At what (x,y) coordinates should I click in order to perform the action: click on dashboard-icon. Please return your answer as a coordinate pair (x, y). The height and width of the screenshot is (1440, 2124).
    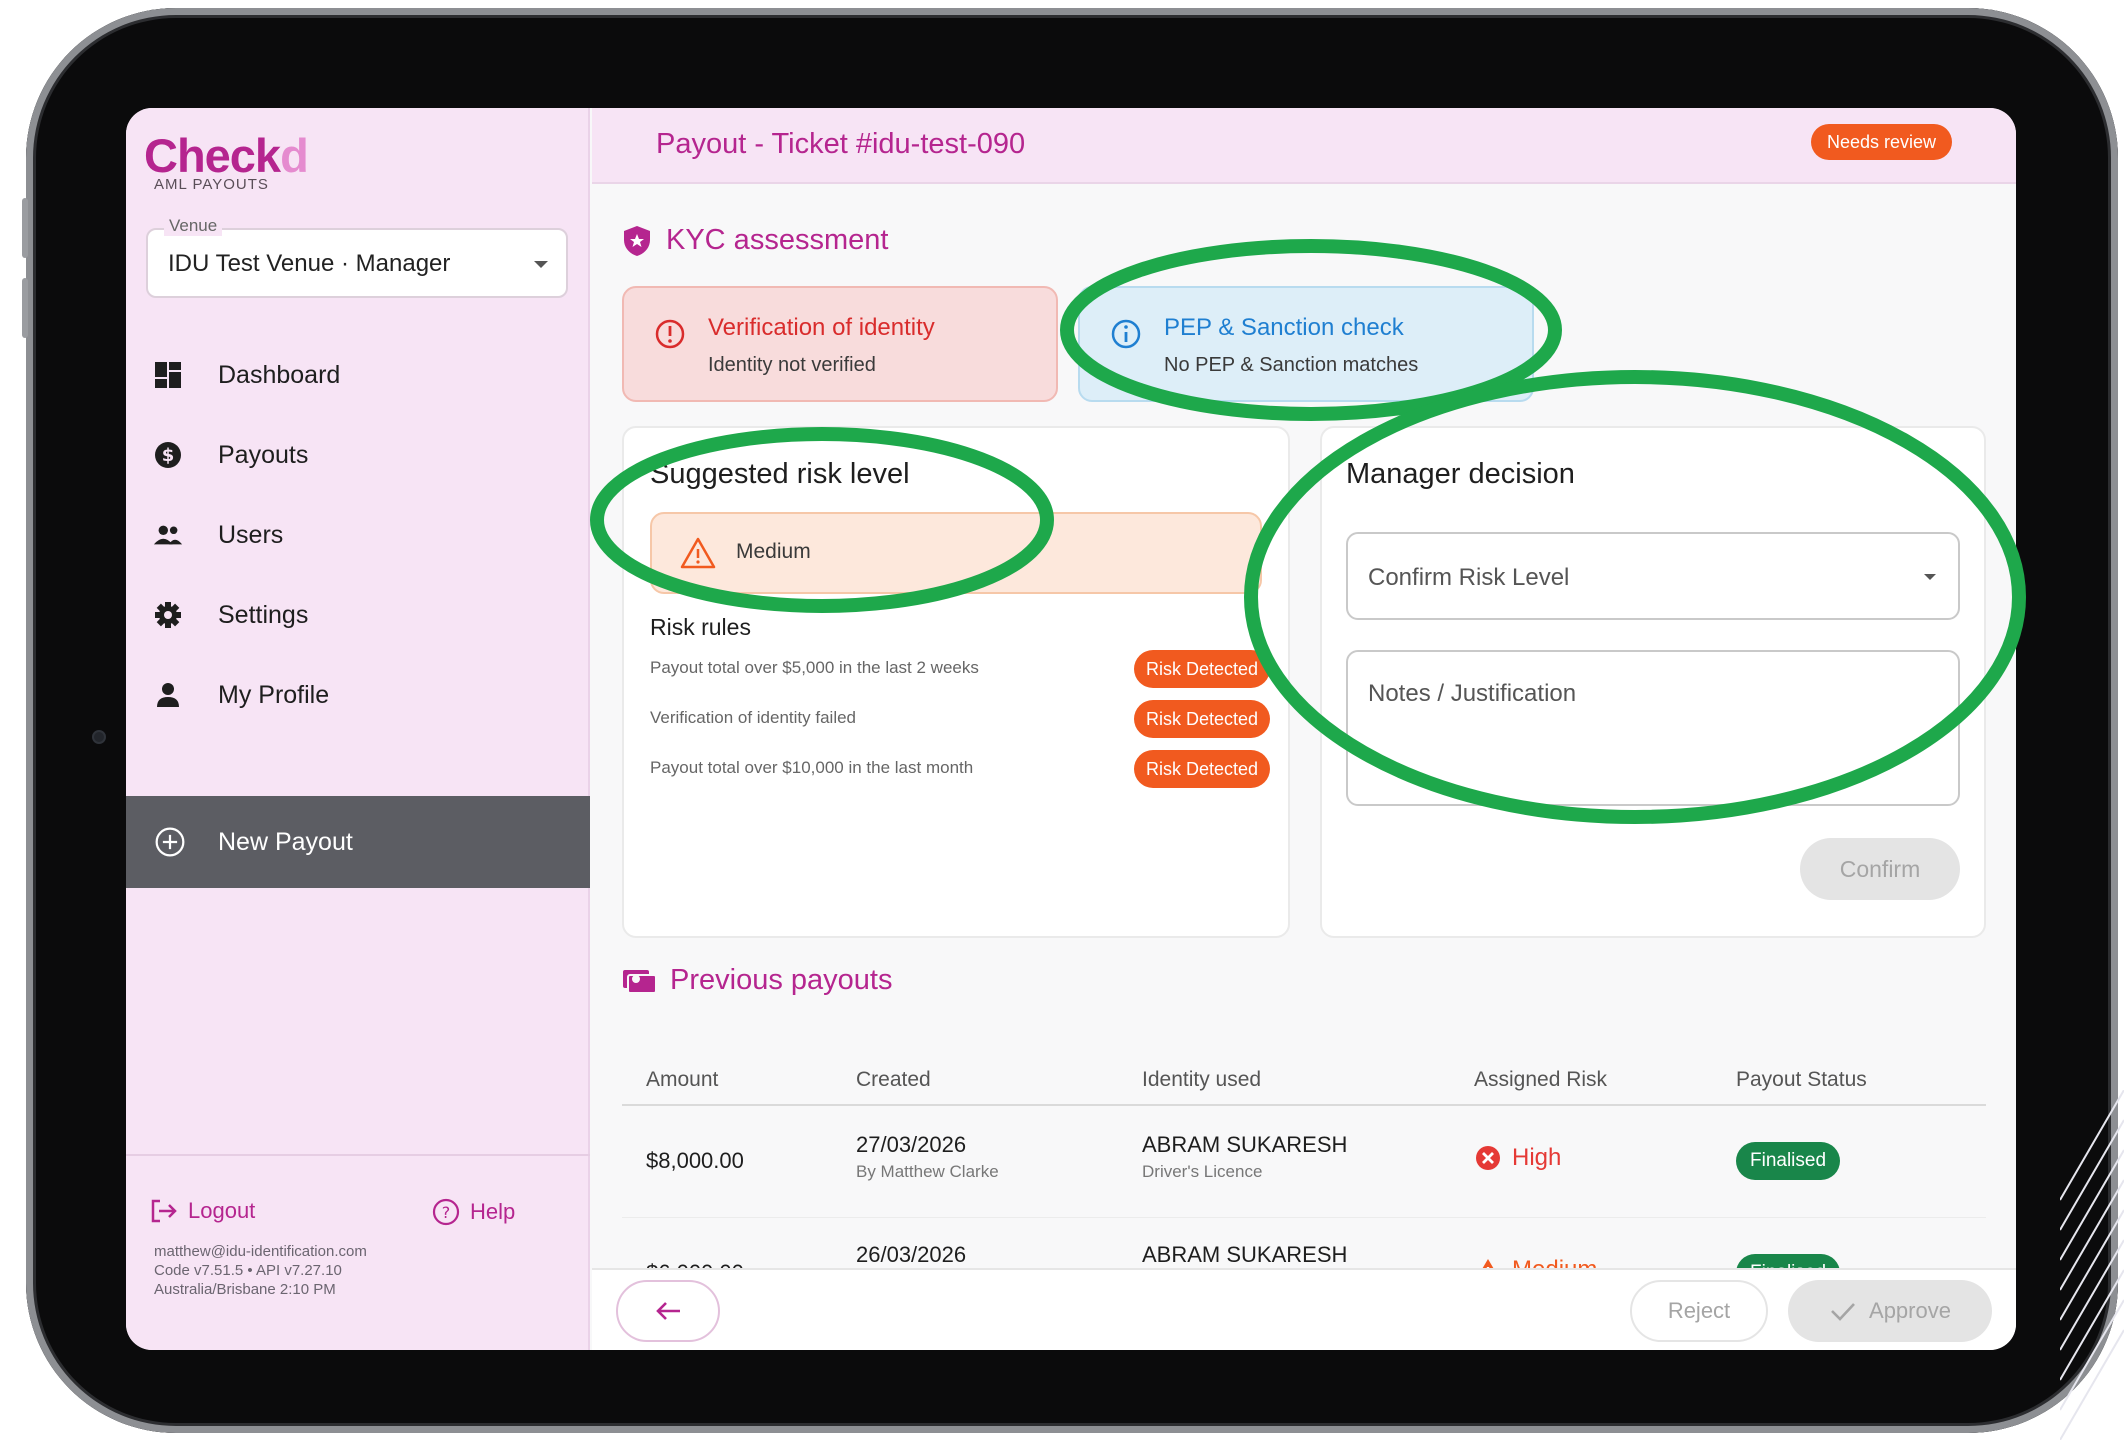
    Looking at the image, I should click on (168, 375).